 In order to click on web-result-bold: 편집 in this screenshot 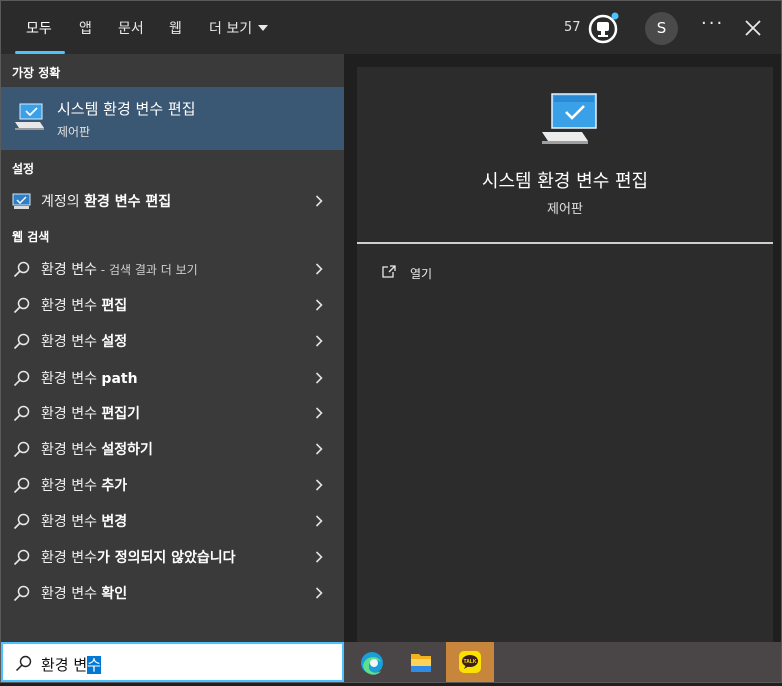, I will do `click(114, 306)`.